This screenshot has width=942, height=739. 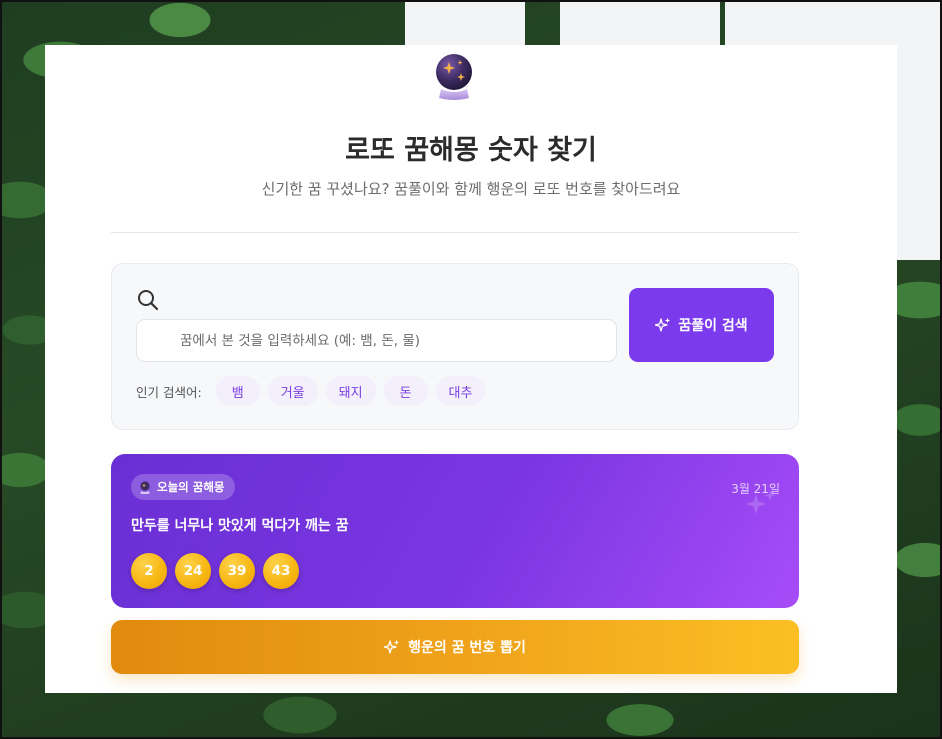 What do you see at coordinates (471, 150) in the screenshot?
I see `page-title: 로또 꿈해몽 숫자 찾기` at bounding box center [471, 150].